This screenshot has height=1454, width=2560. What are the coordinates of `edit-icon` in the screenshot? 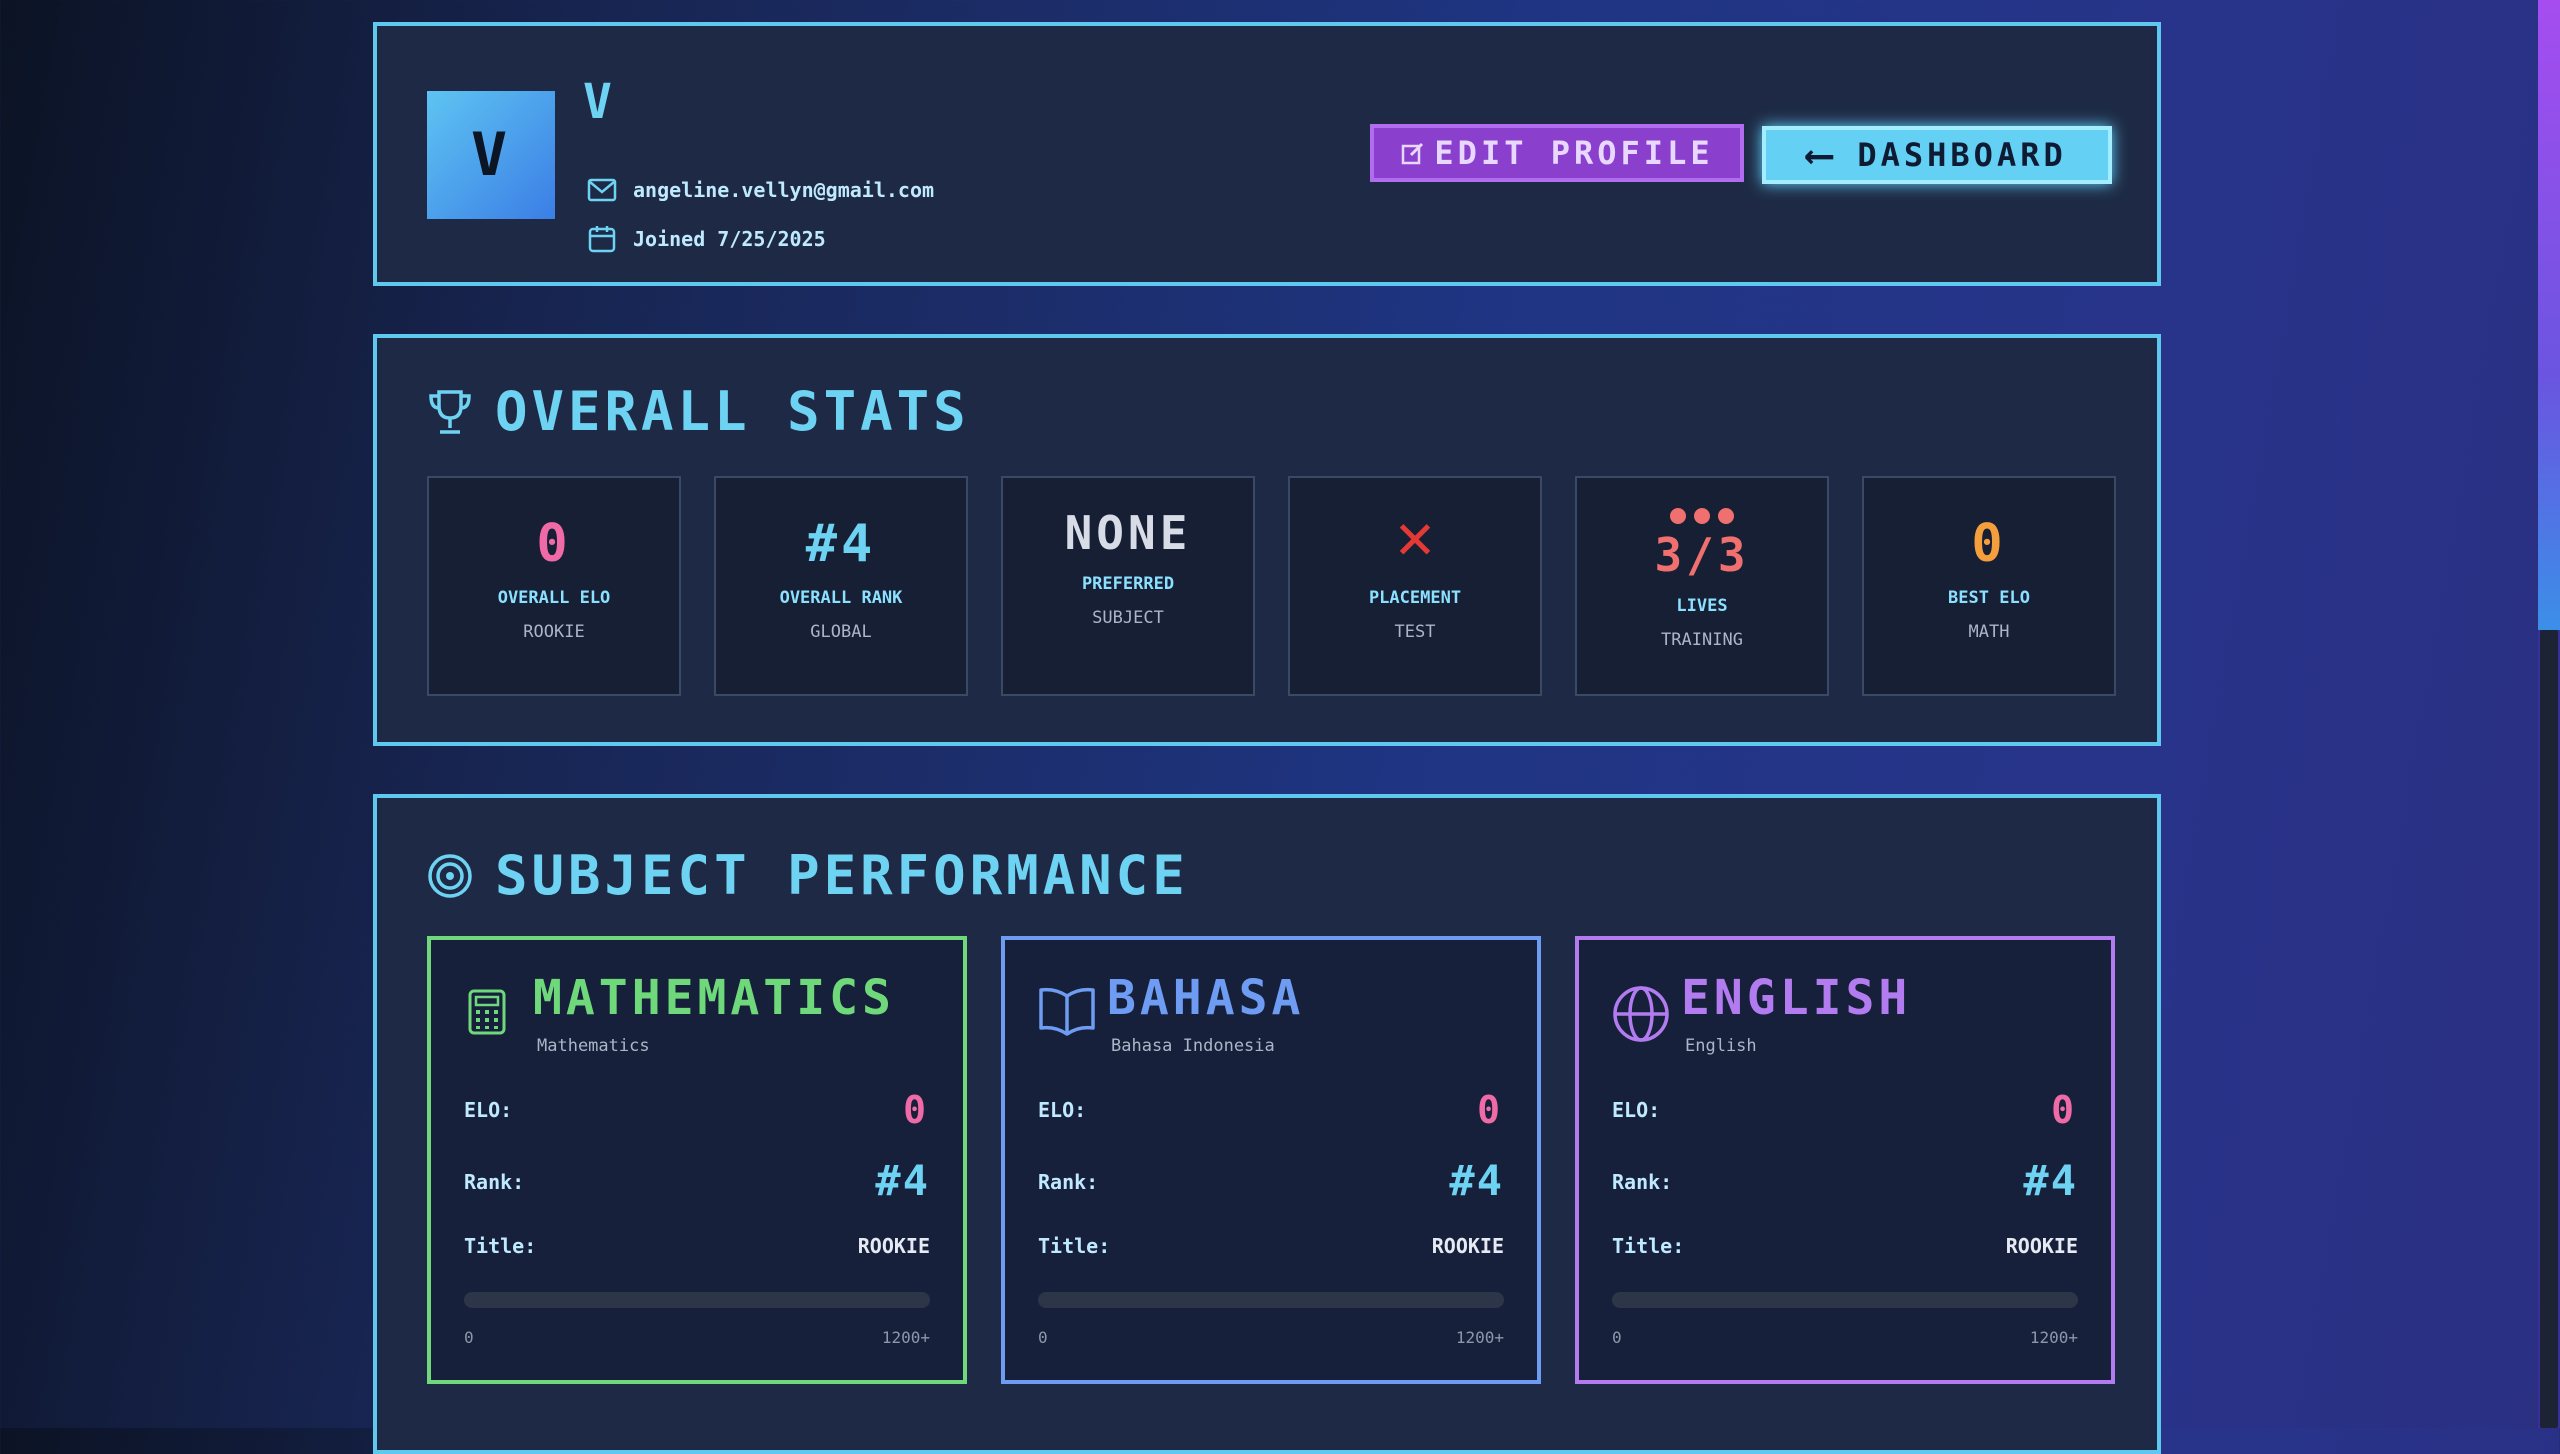 It's located at (1413, 153).